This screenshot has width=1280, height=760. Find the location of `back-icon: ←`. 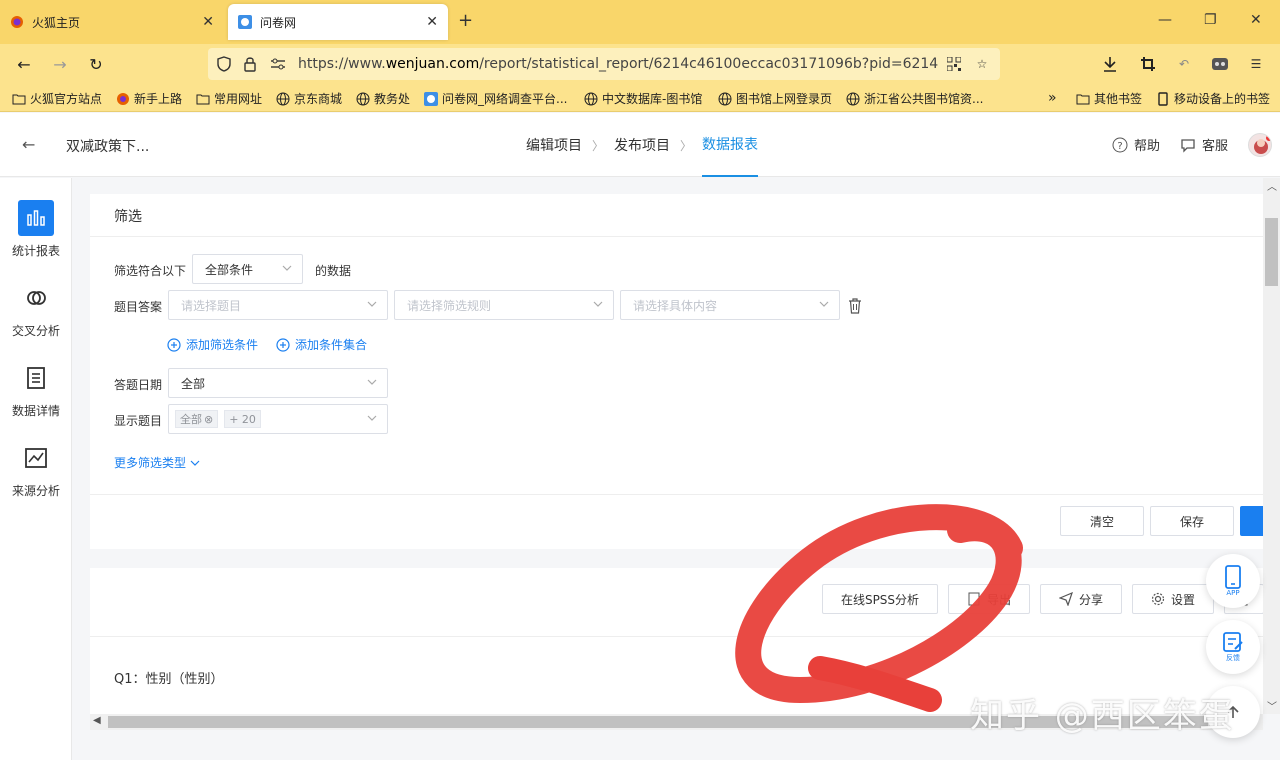

back-icon: ← is located at coordinates (24, 64).